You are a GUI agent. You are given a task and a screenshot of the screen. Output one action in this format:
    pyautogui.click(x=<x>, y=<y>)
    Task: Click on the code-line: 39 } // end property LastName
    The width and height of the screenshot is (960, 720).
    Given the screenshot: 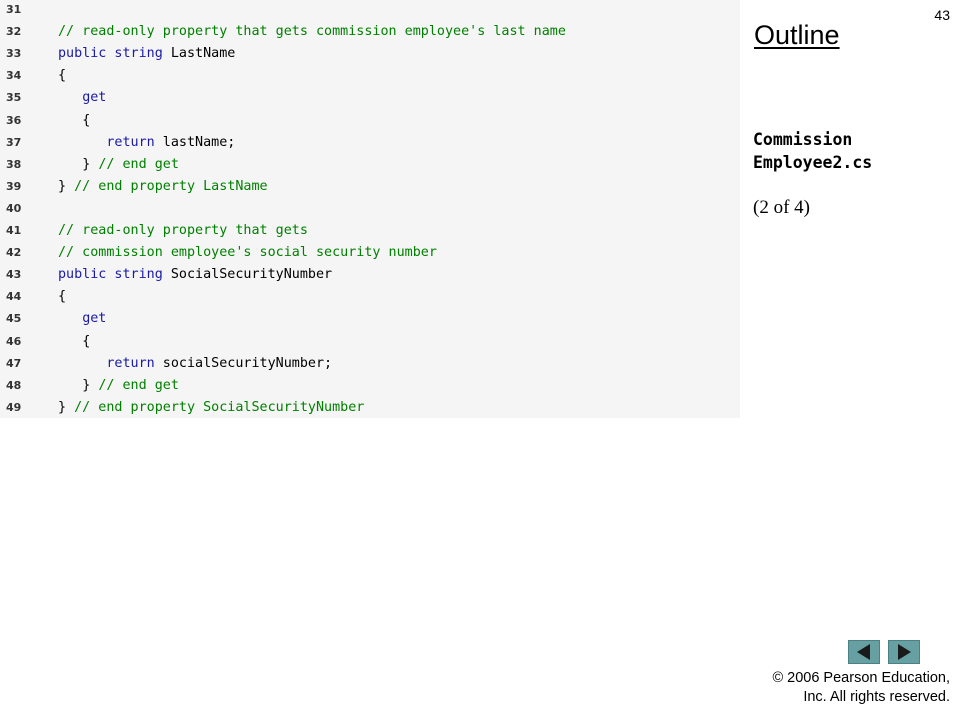 What is the action you would take?
    pyautogui.click(x=370, y=187)
    